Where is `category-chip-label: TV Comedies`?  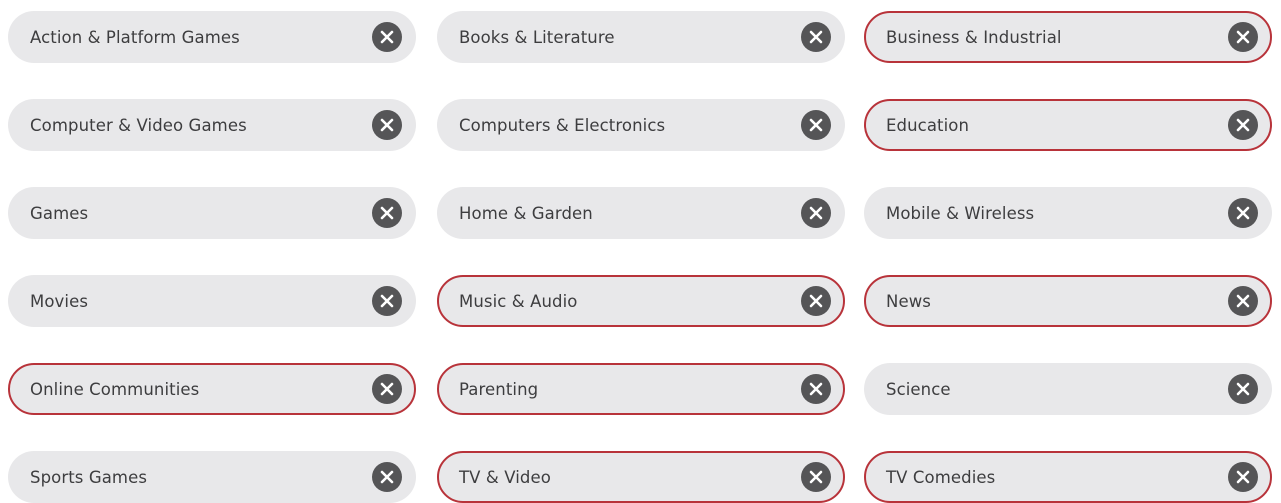 category-chip-label: TV Comedies is located at coordinates (941, 477).